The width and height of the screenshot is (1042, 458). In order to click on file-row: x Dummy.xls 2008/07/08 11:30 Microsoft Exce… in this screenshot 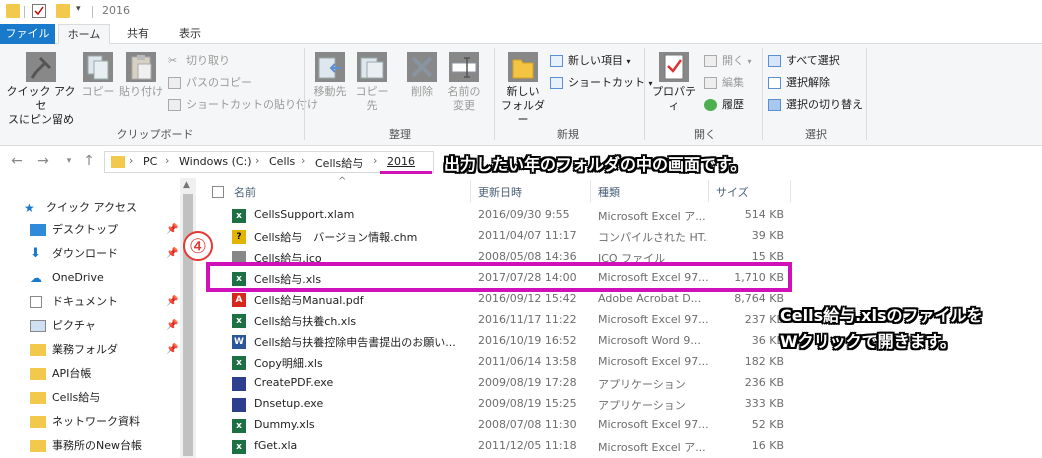, I will do `click(506, 425)`.